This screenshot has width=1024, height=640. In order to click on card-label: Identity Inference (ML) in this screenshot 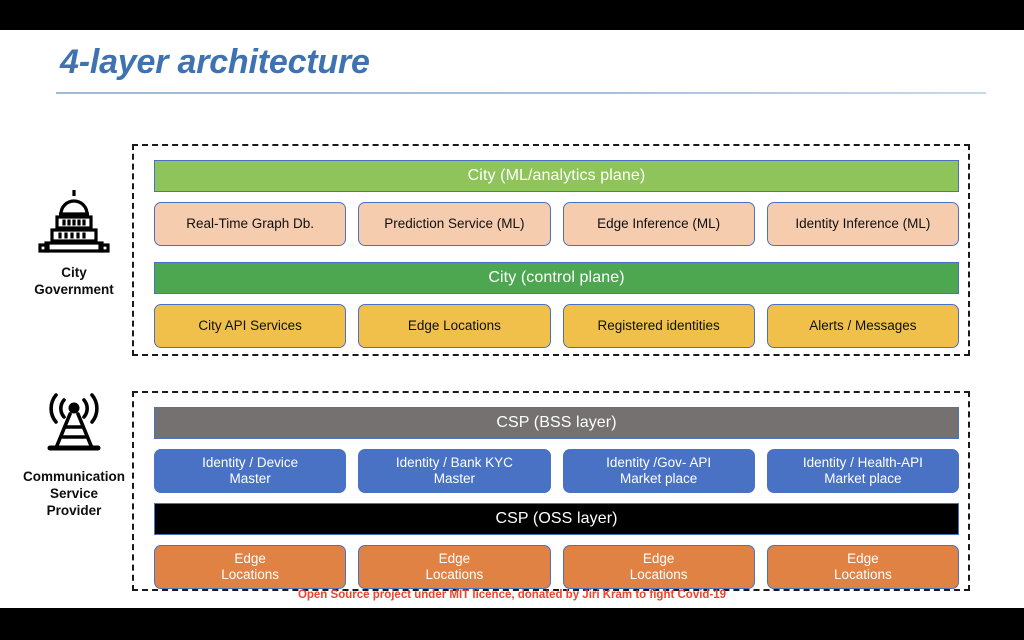, I will do `click(863, 223)`.